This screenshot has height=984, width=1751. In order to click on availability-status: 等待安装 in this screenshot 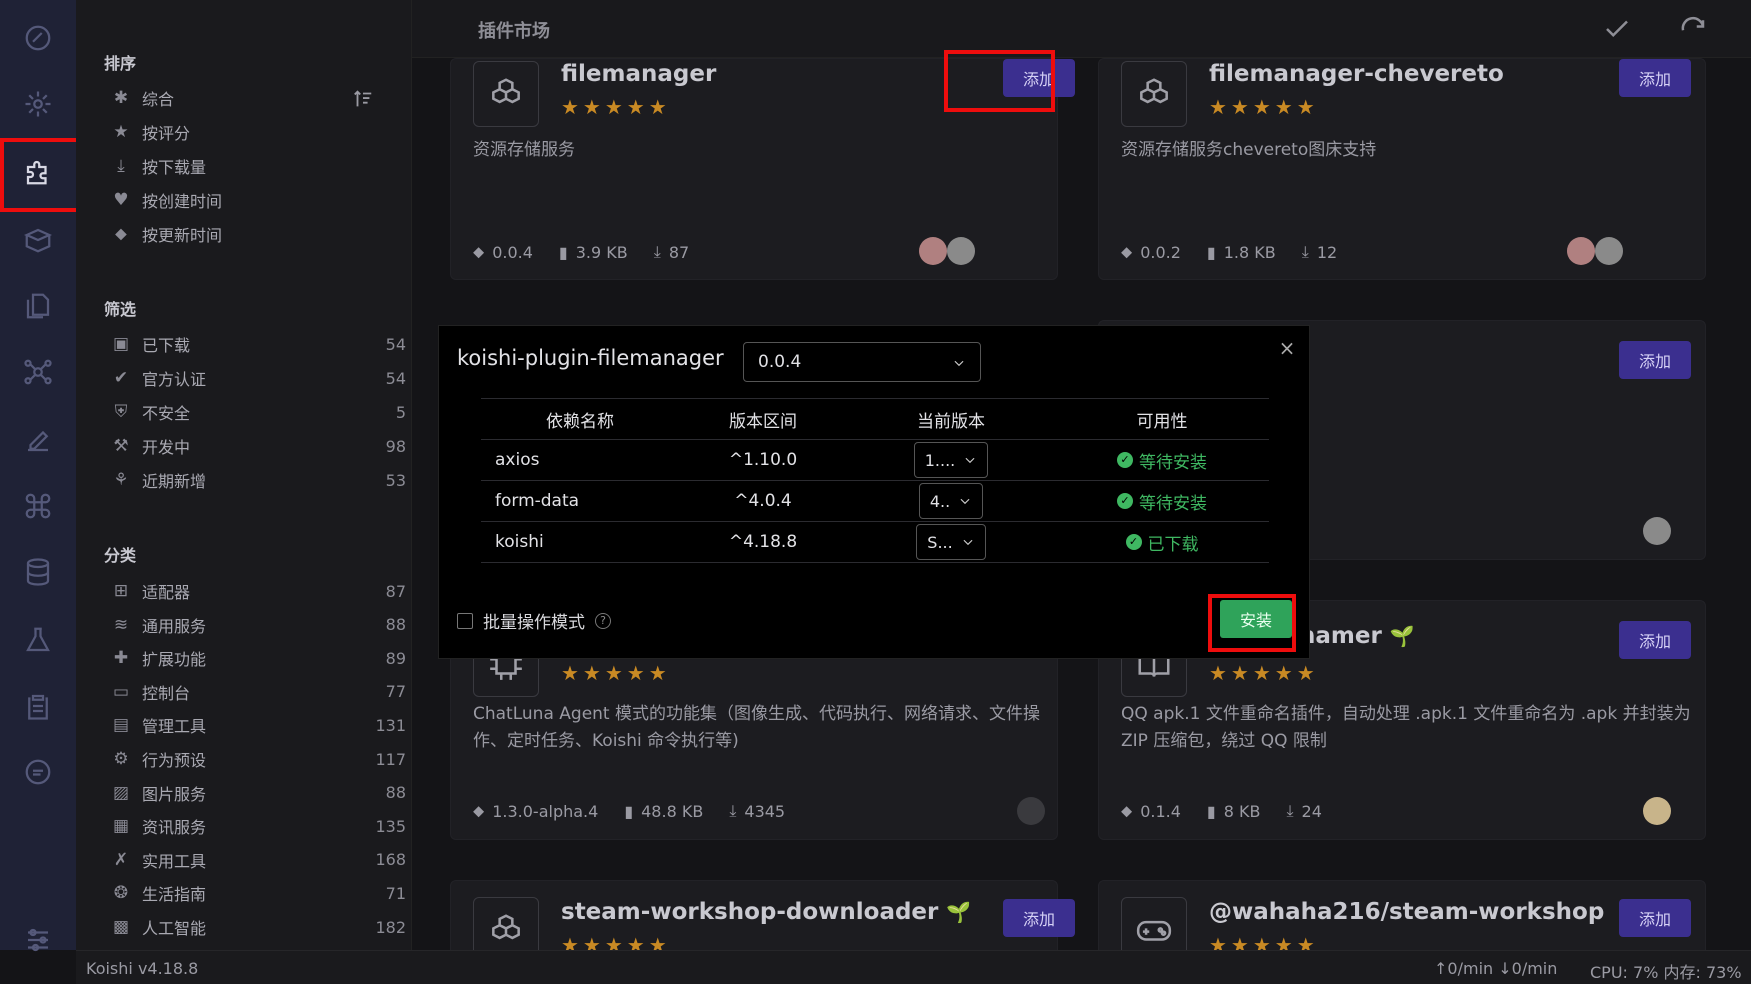, I will do `click(1173, 462)`.